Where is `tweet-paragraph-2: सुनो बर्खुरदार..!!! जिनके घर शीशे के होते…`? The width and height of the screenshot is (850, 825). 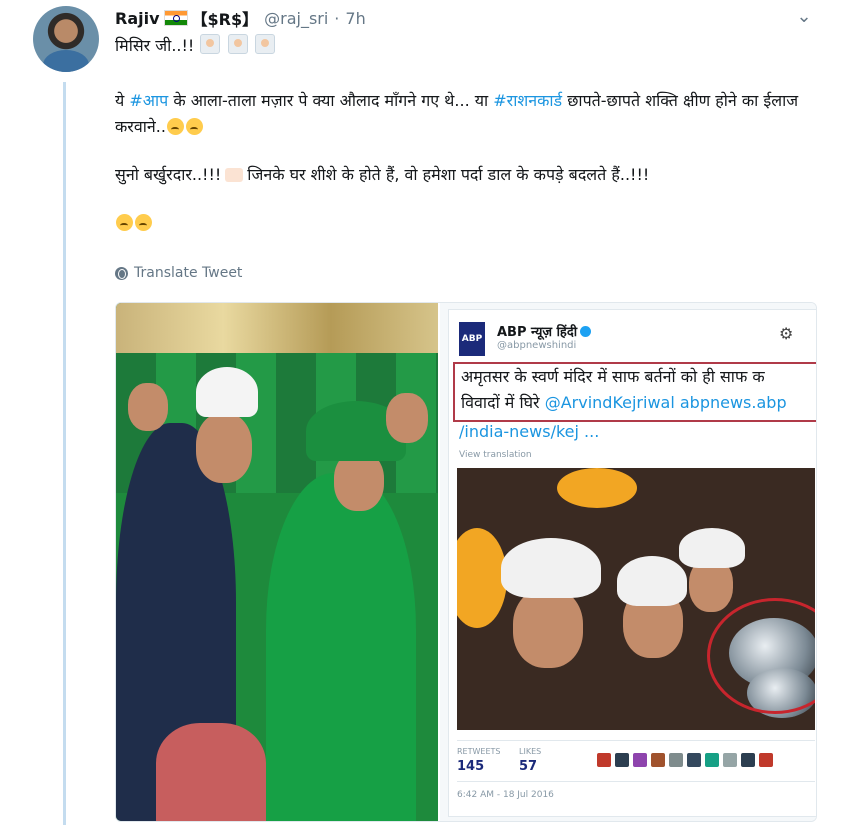
tweet-paragraph-2: सुनो बर्खुरदार..!!! जिनके घर शीशे के होते… is located at coordinates (460, 175).